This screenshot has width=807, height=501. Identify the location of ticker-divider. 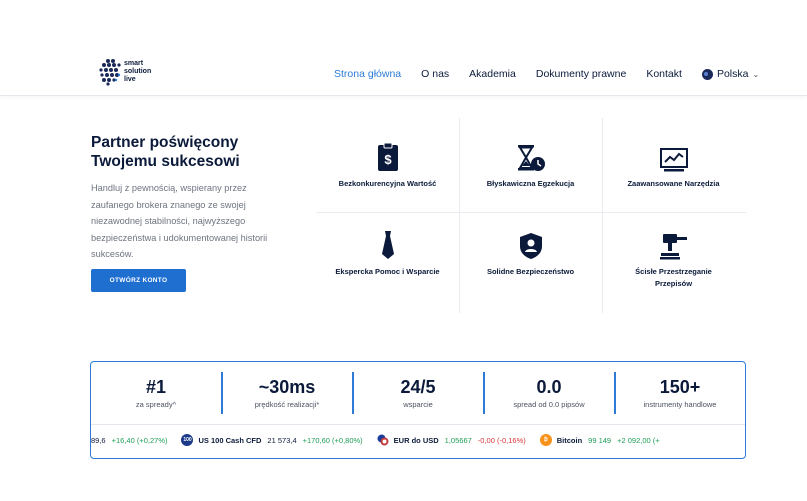
(418, 424).